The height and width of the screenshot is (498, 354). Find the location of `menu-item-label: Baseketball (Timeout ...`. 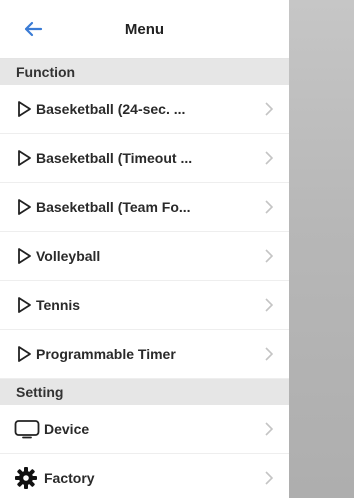

menu-item-label: Baseketball (Timeout ... is located at coordinates (114, 158).